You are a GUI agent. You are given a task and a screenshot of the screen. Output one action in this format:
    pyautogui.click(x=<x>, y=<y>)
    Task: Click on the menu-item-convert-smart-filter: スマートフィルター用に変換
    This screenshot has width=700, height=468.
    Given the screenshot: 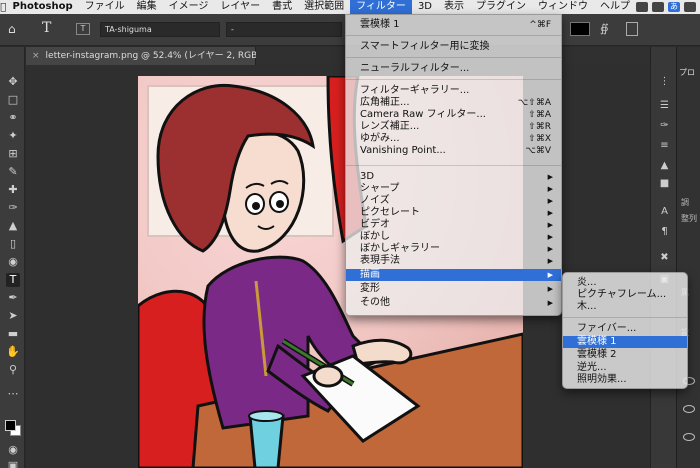 What is the action you would take?
    pyautogui.click(x=453, y=47)
    